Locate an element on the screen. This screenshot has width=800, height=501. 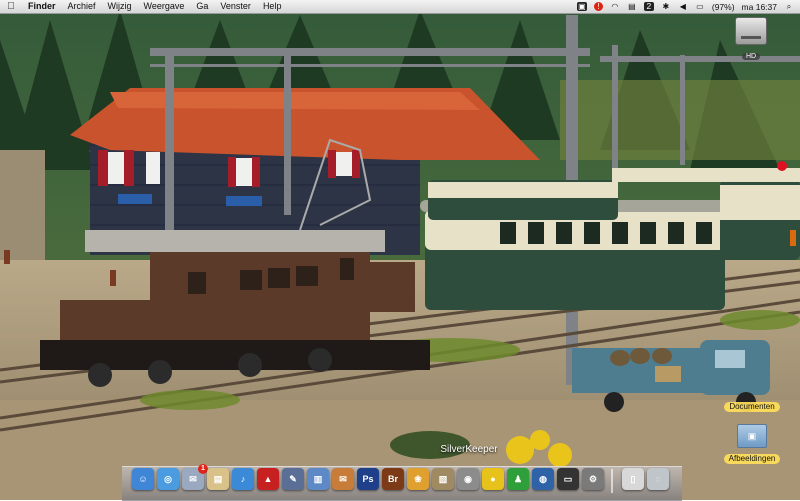
menu-clock: ma 16:37 is located at coordinates (759, 7).